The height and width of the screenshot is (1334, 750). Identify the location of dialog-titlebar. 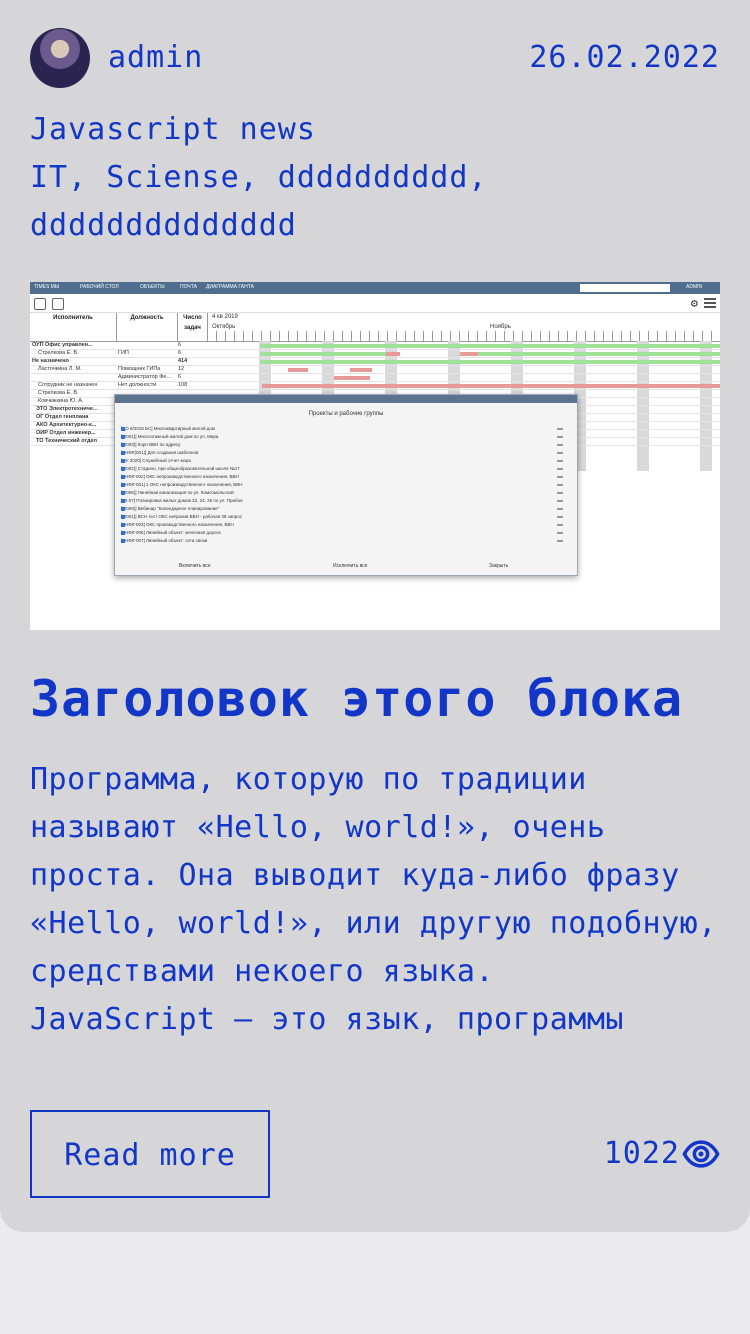
(346, 399).